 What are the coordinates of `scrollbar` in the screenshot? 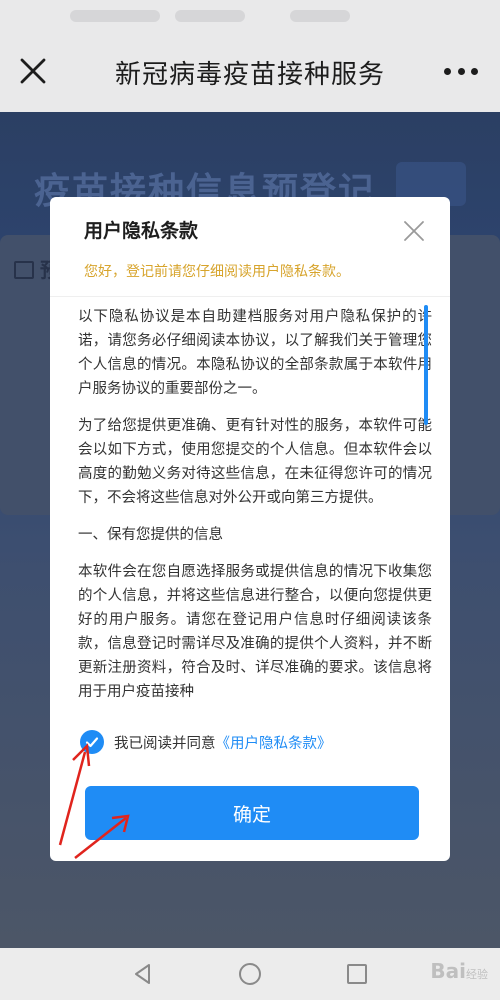 It's located at (426, 365).